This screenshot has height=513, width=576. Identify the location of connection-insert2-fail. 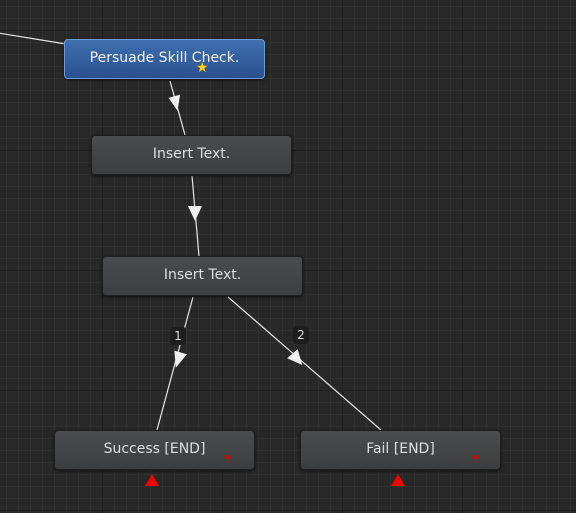
(304, 363).